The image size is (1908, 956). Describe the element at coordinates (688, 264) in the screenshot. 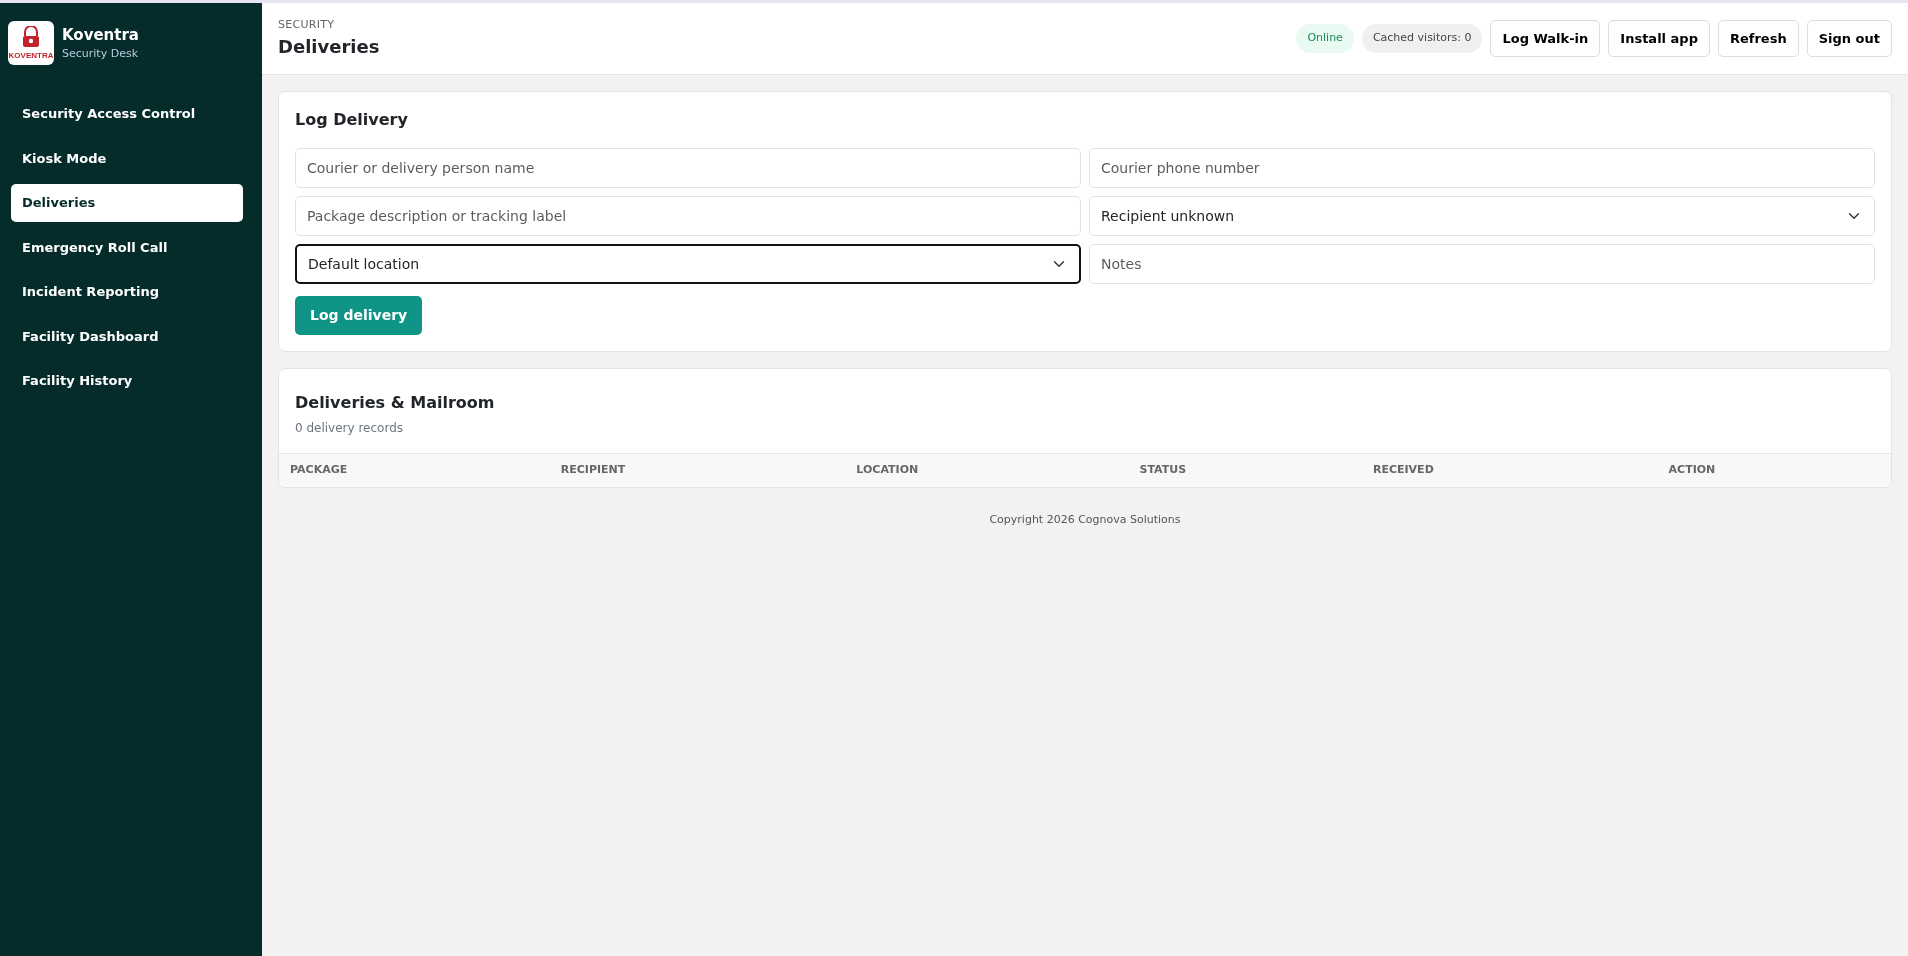

I see `select-field: Default location` at that location.